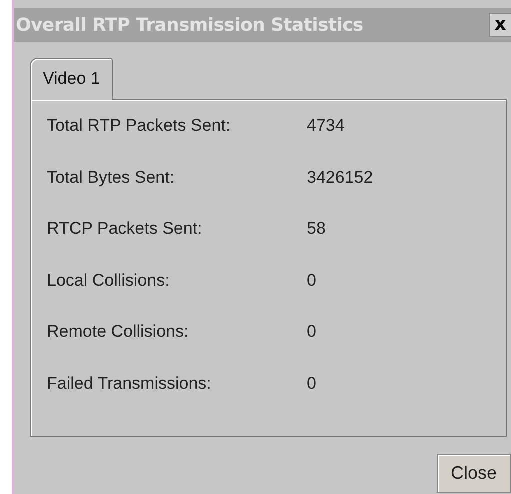  Describe the element at coordinates (500, 25) in the screenshot. I see `close-button: x` at that location.